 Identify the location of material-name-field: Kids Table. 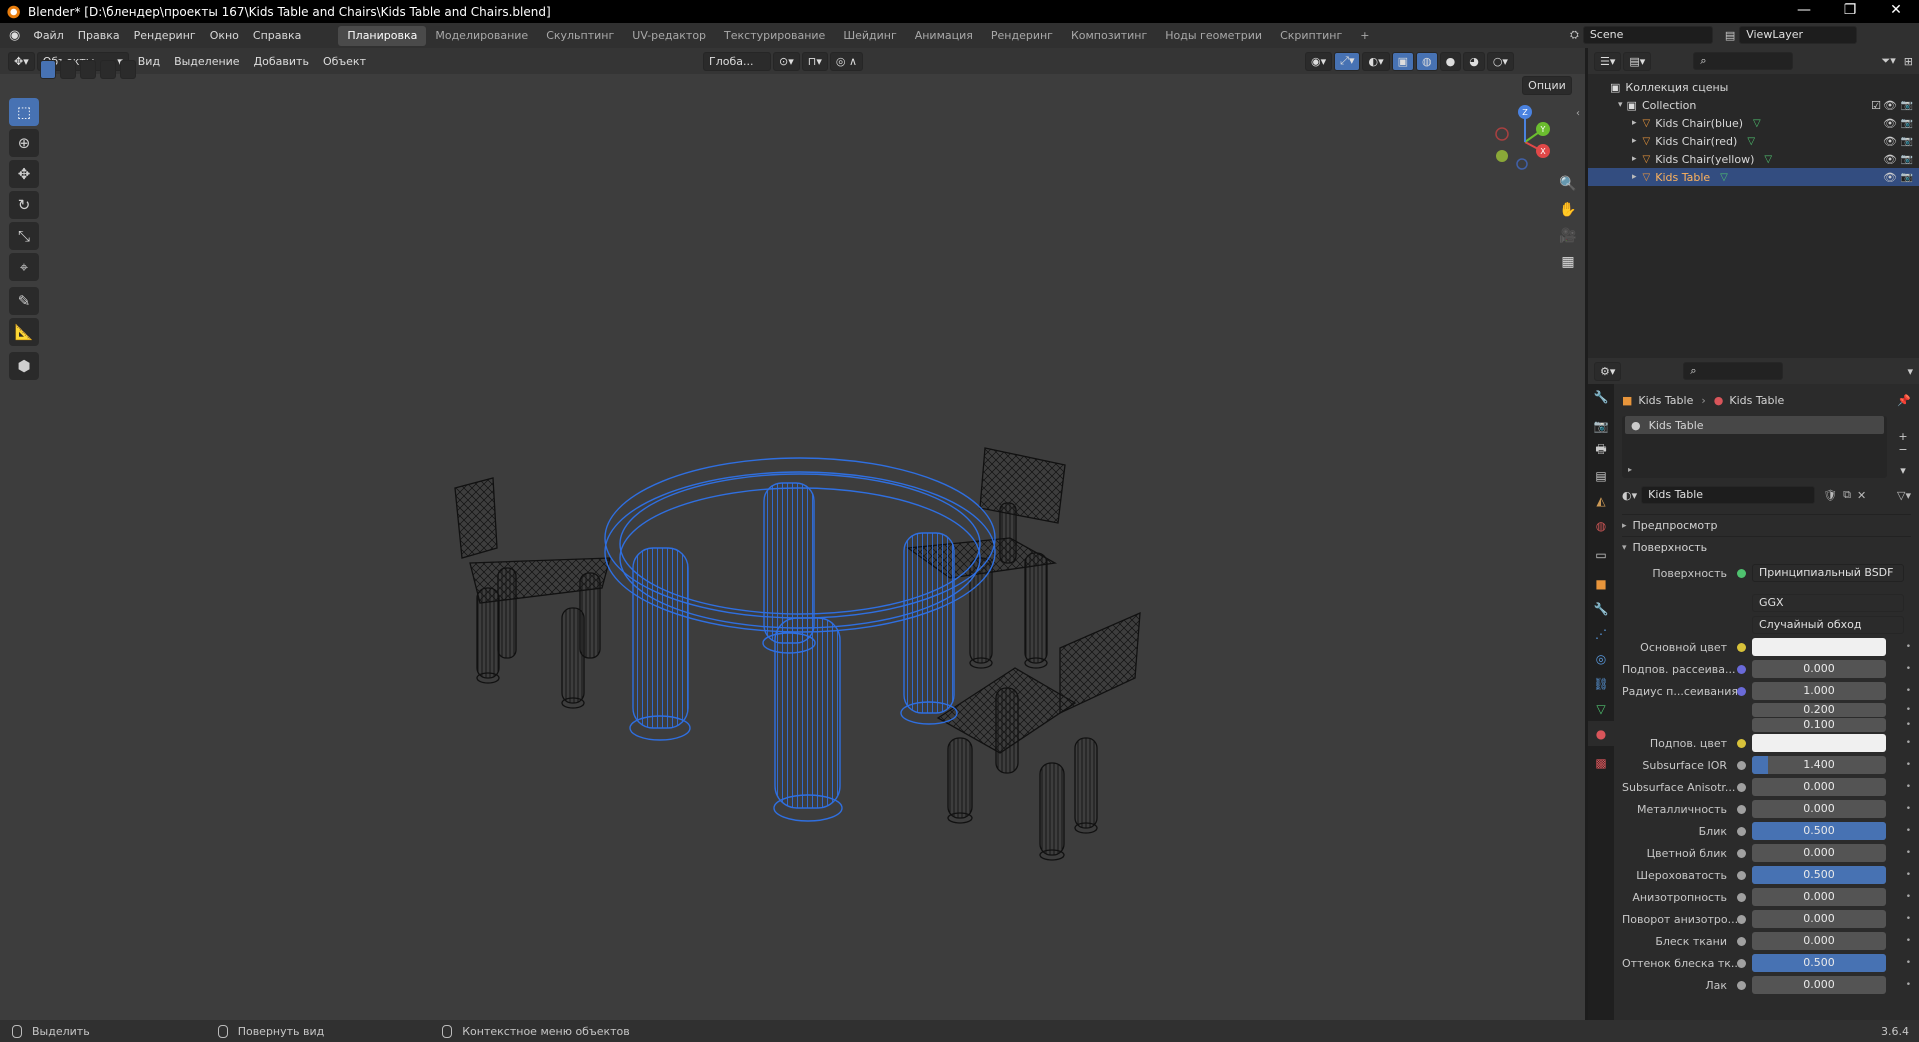
(1728, 495).